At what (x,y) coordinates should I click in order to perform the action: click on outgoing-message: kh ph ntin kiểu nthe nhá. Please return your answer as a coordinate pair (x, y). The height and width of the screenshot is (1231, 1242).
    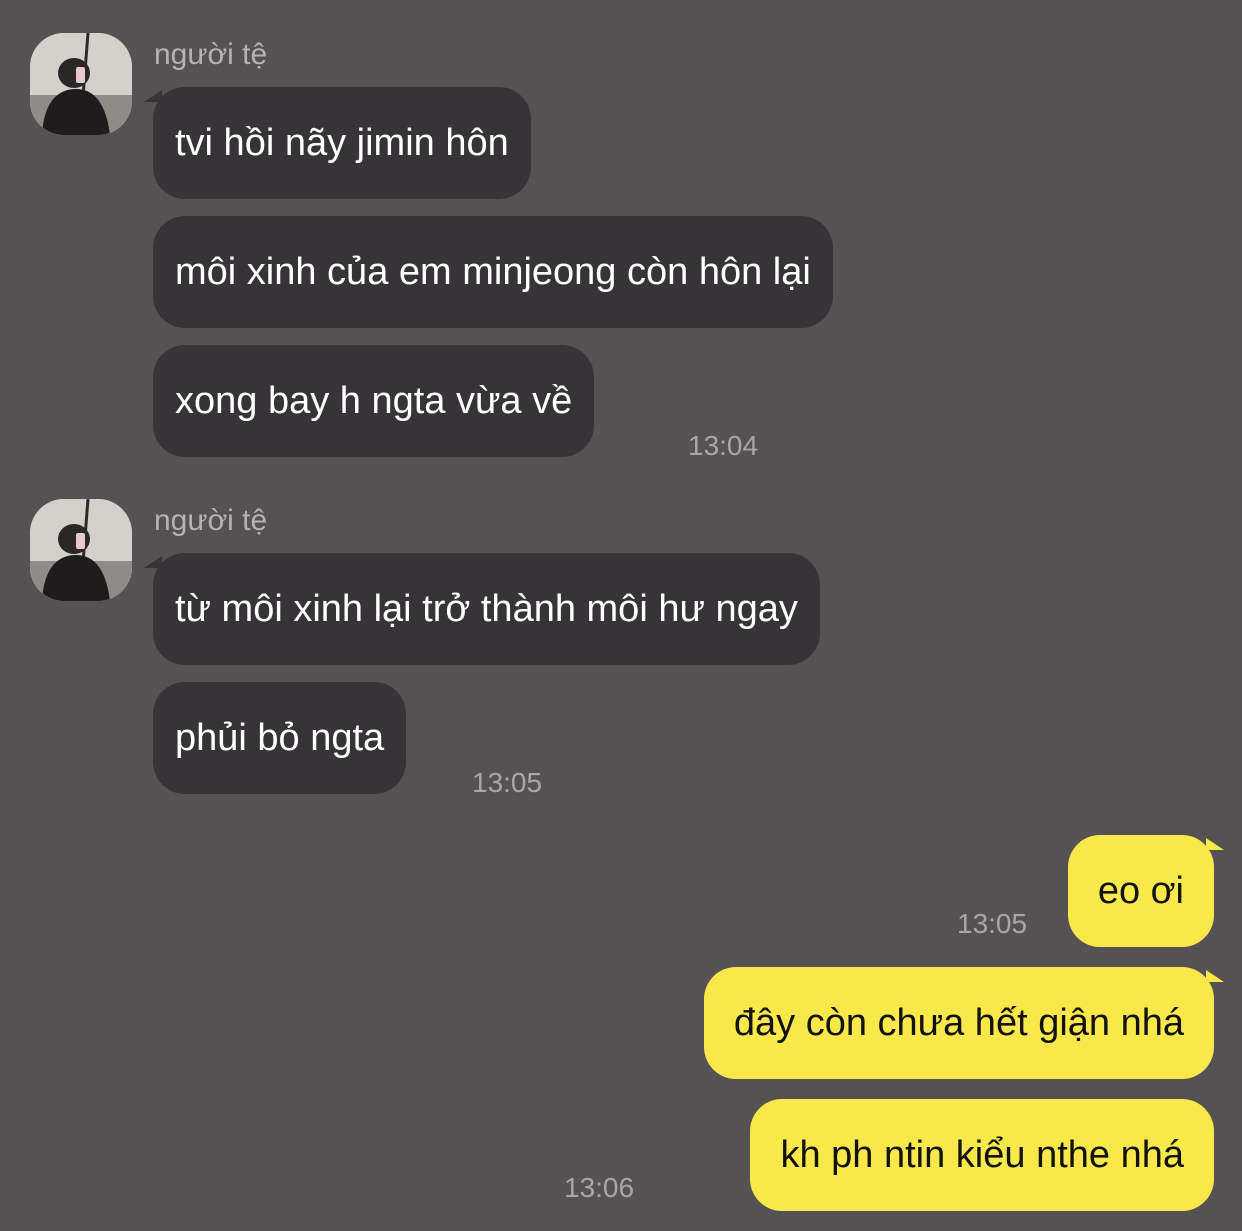
    Looking at the image, I should click on (982, 1155).